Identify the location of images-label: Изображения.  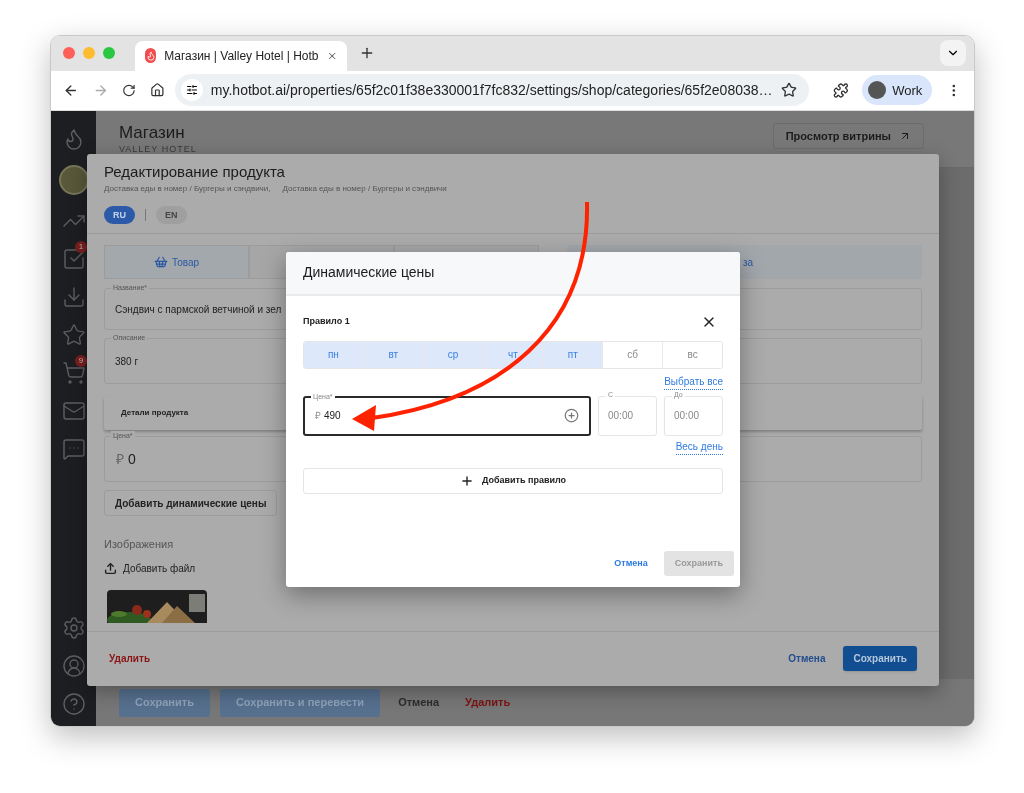
(139, 545).